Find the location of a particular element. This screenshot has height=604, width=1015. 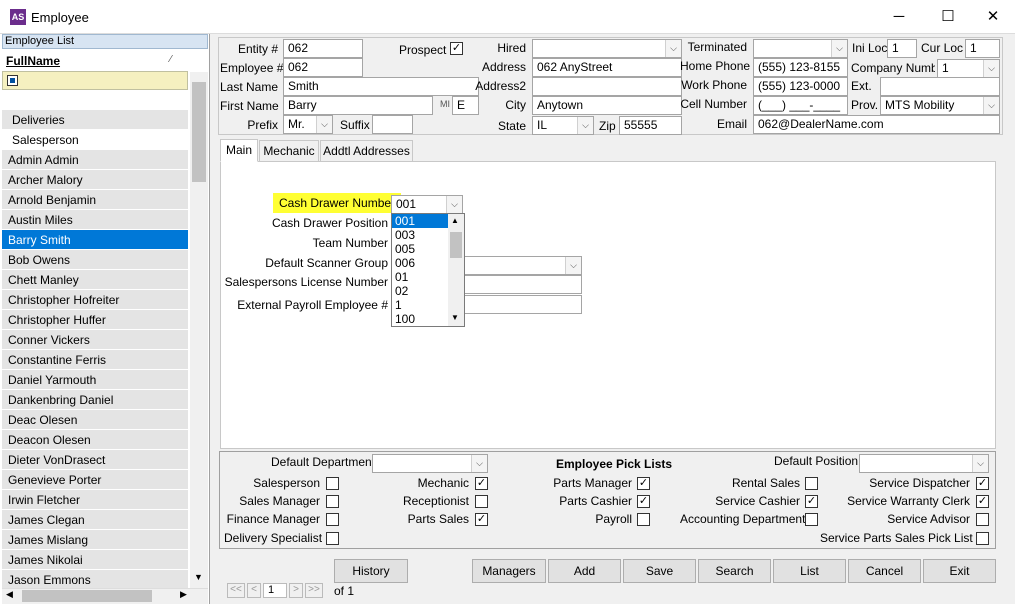

employee-list-item: Chett Manley is located at coordinates (95, 280).